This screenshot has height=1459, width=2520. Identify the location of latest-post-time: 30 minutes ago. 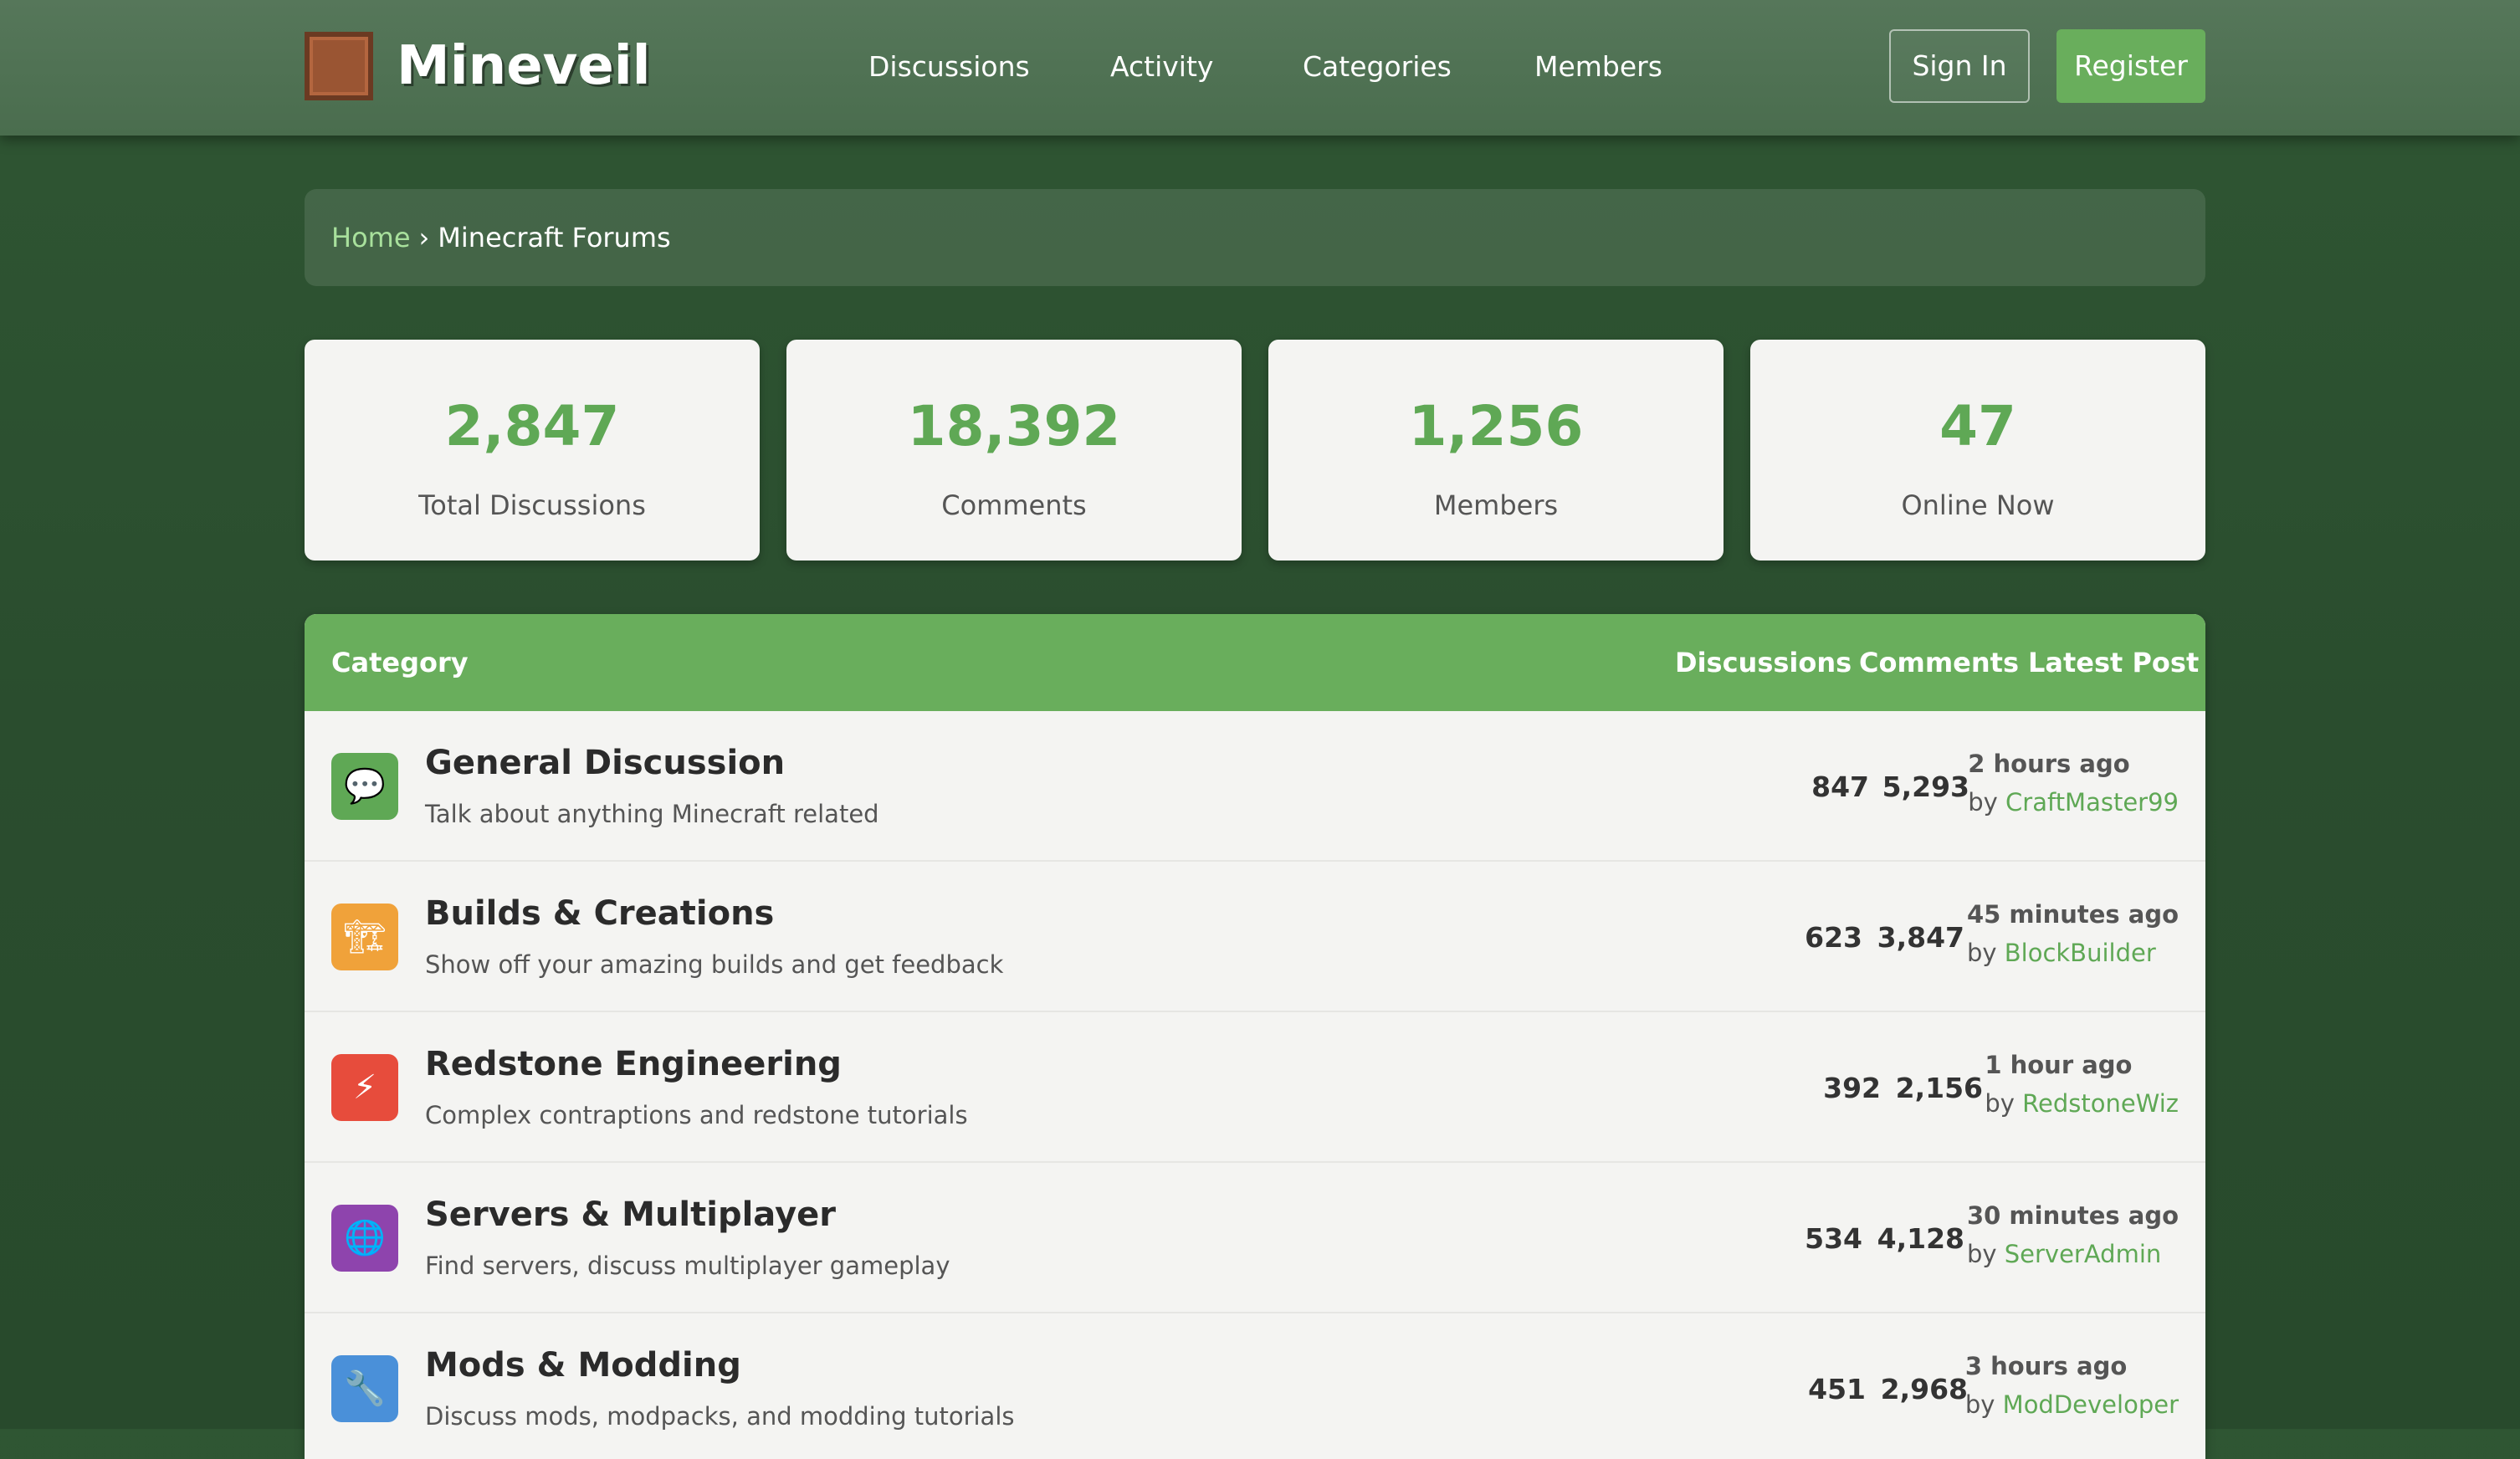
(2072, 1215).